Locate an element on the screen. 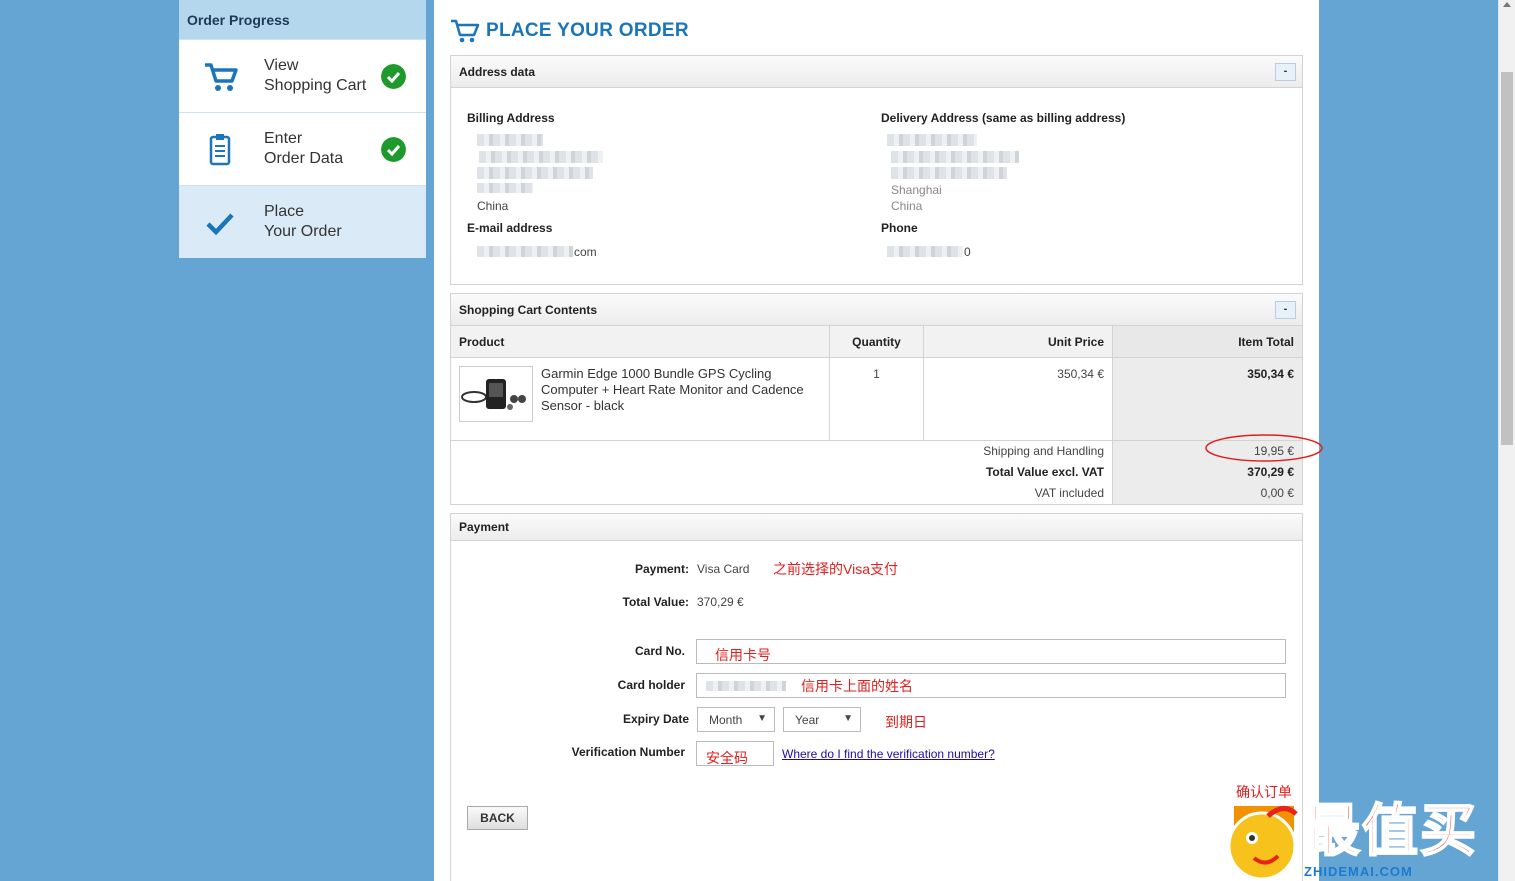 The image size is (1515, 881). expiry-year-select: Year ▼ is located at coordinates (822, 719).